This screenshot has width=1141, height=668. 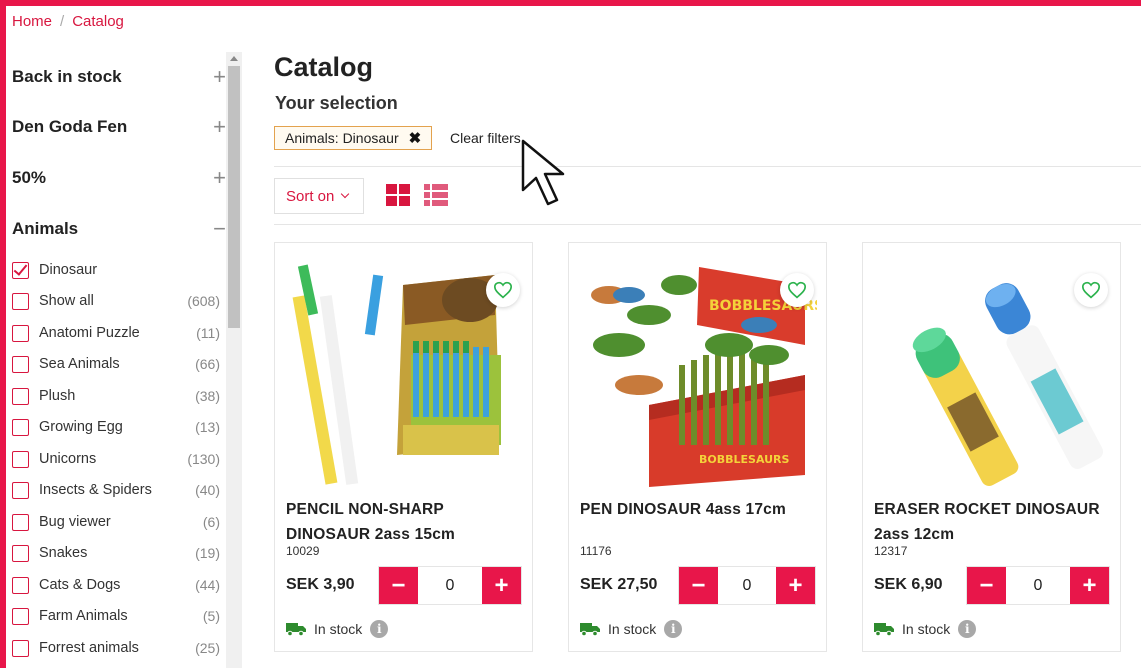 What do you see at coordinates (116, 396) in the screenshot?
I see `filter-option-plush: Plush (38)` at bounding box center [116, 396].